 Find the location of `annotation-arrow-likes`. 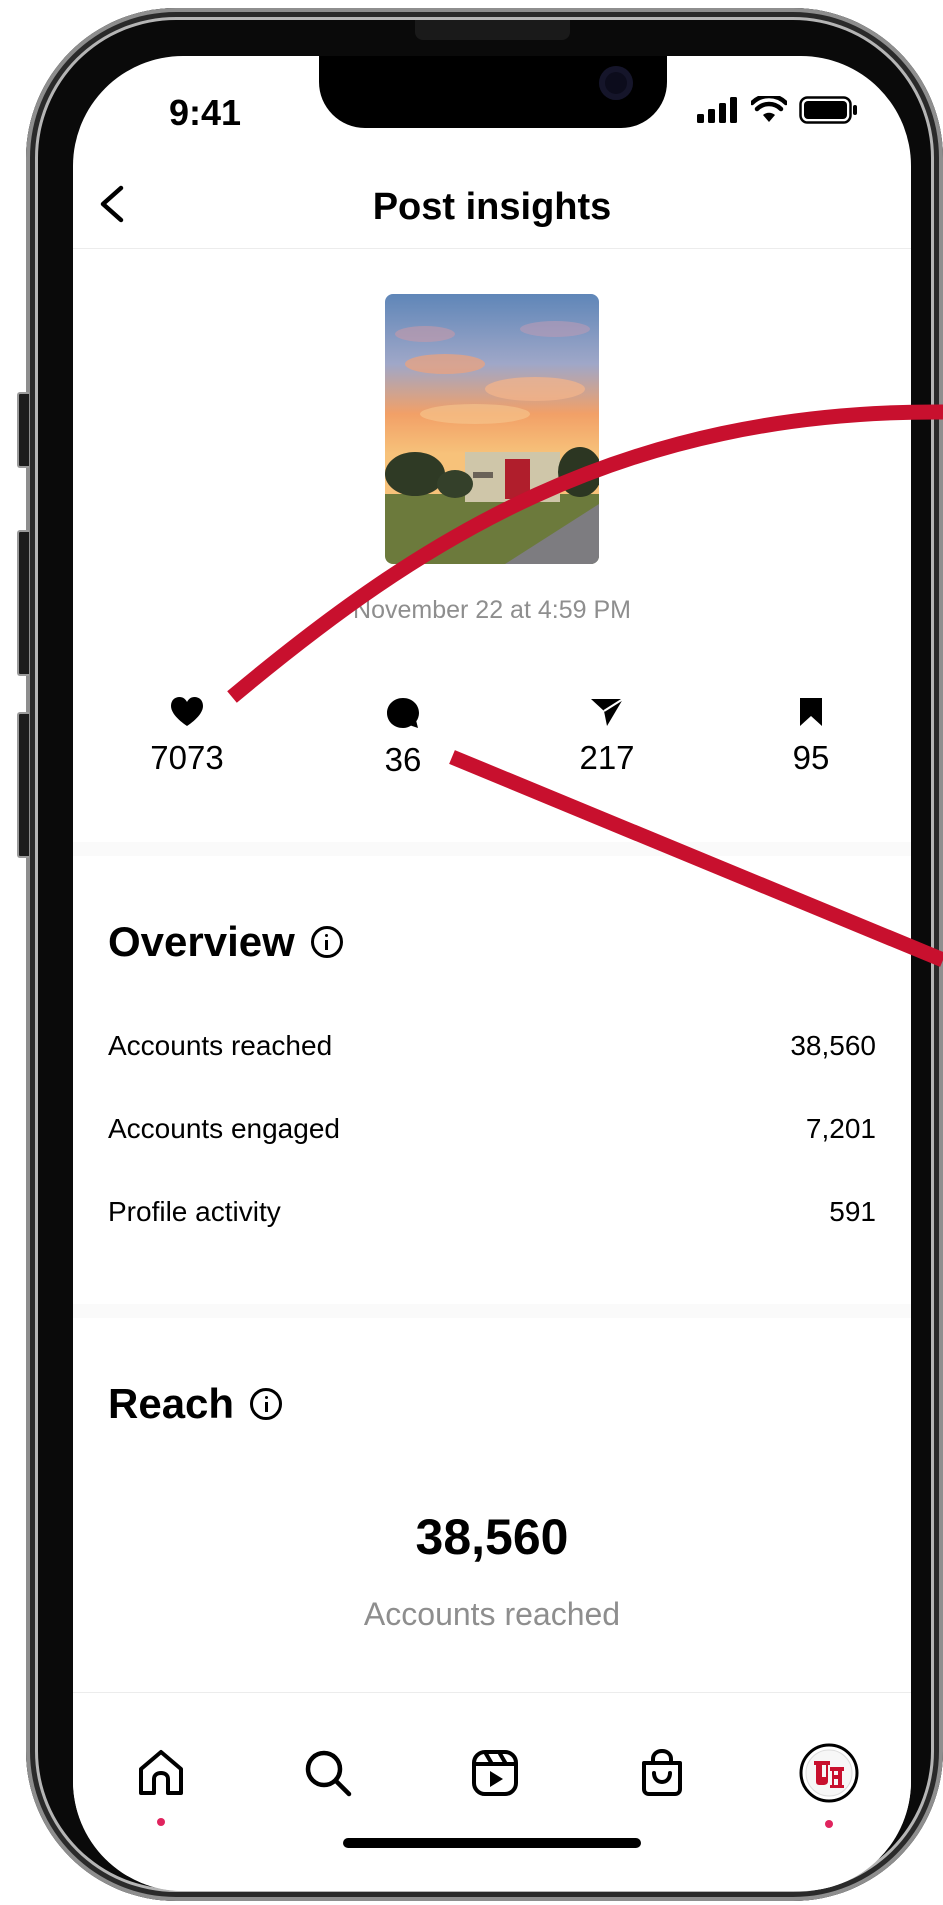

annotation-arrow-likes is located at coordinates (585, 553).